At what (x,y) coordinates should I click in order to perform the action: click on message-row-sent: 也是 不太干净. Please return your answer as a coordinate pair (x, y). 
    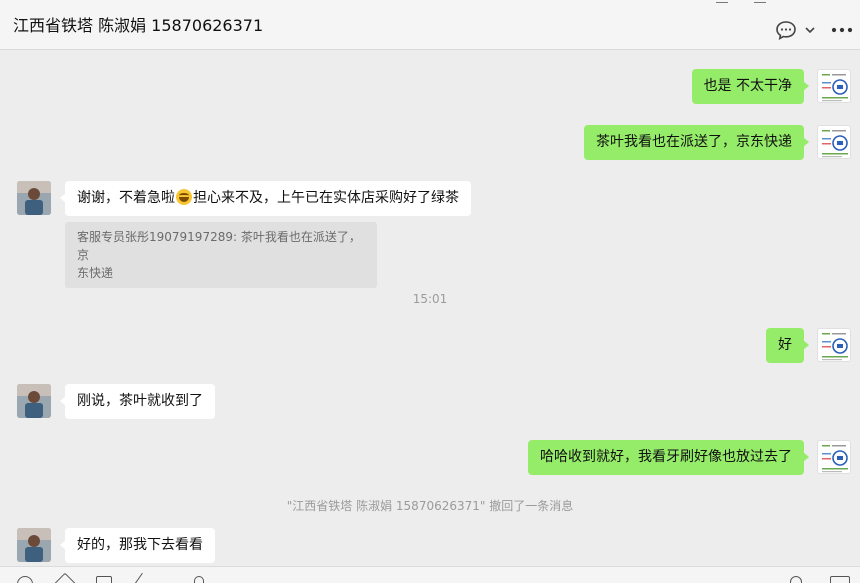
    Looking at the image, I should click on (430, 86).